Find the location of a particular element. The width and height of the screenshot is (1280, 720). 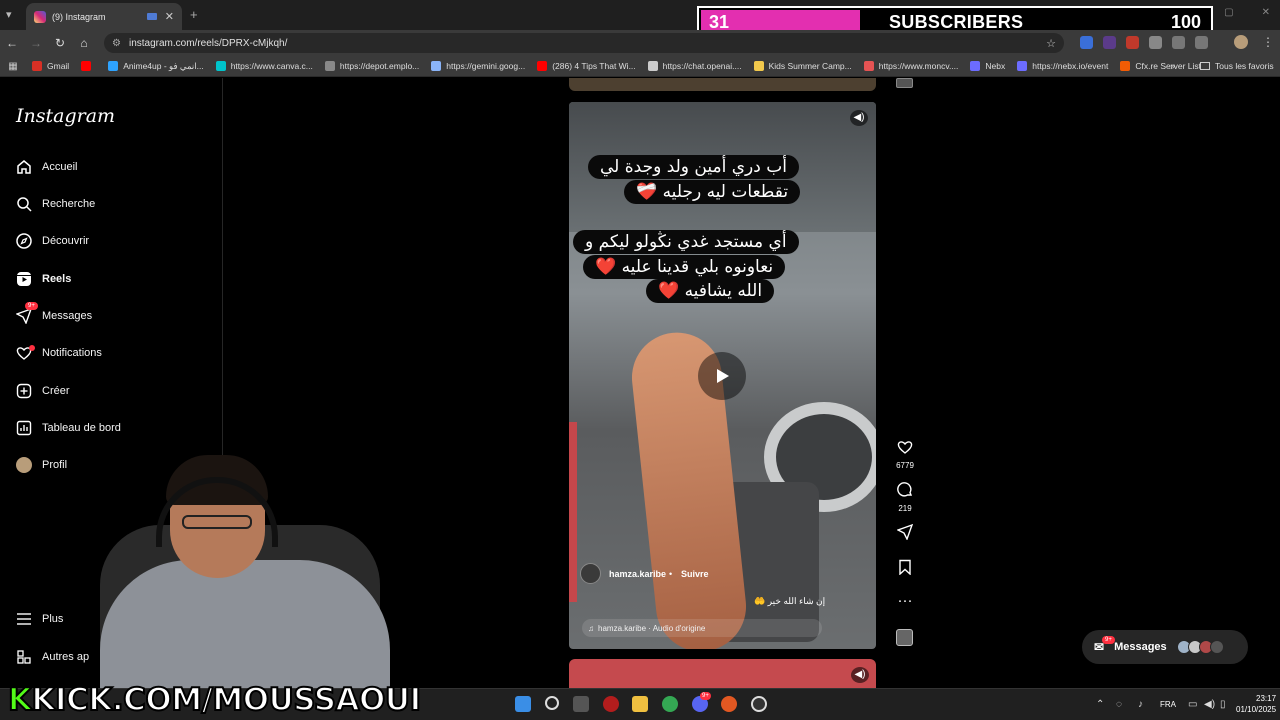

more-options-button: ··· is located at coordinates (905, 601).